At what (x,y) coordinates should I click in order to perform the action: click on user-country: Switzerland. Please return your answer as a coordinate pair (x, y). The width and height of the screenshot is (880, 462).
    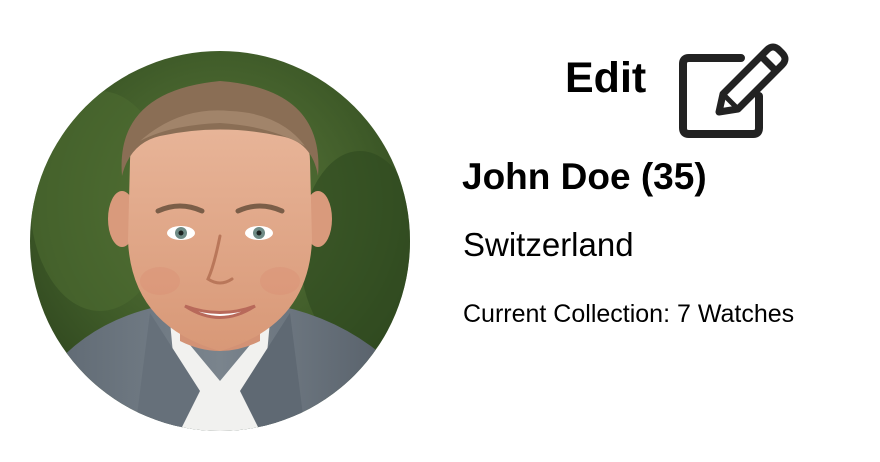
    Looking at the image, I should click on (548, 244).